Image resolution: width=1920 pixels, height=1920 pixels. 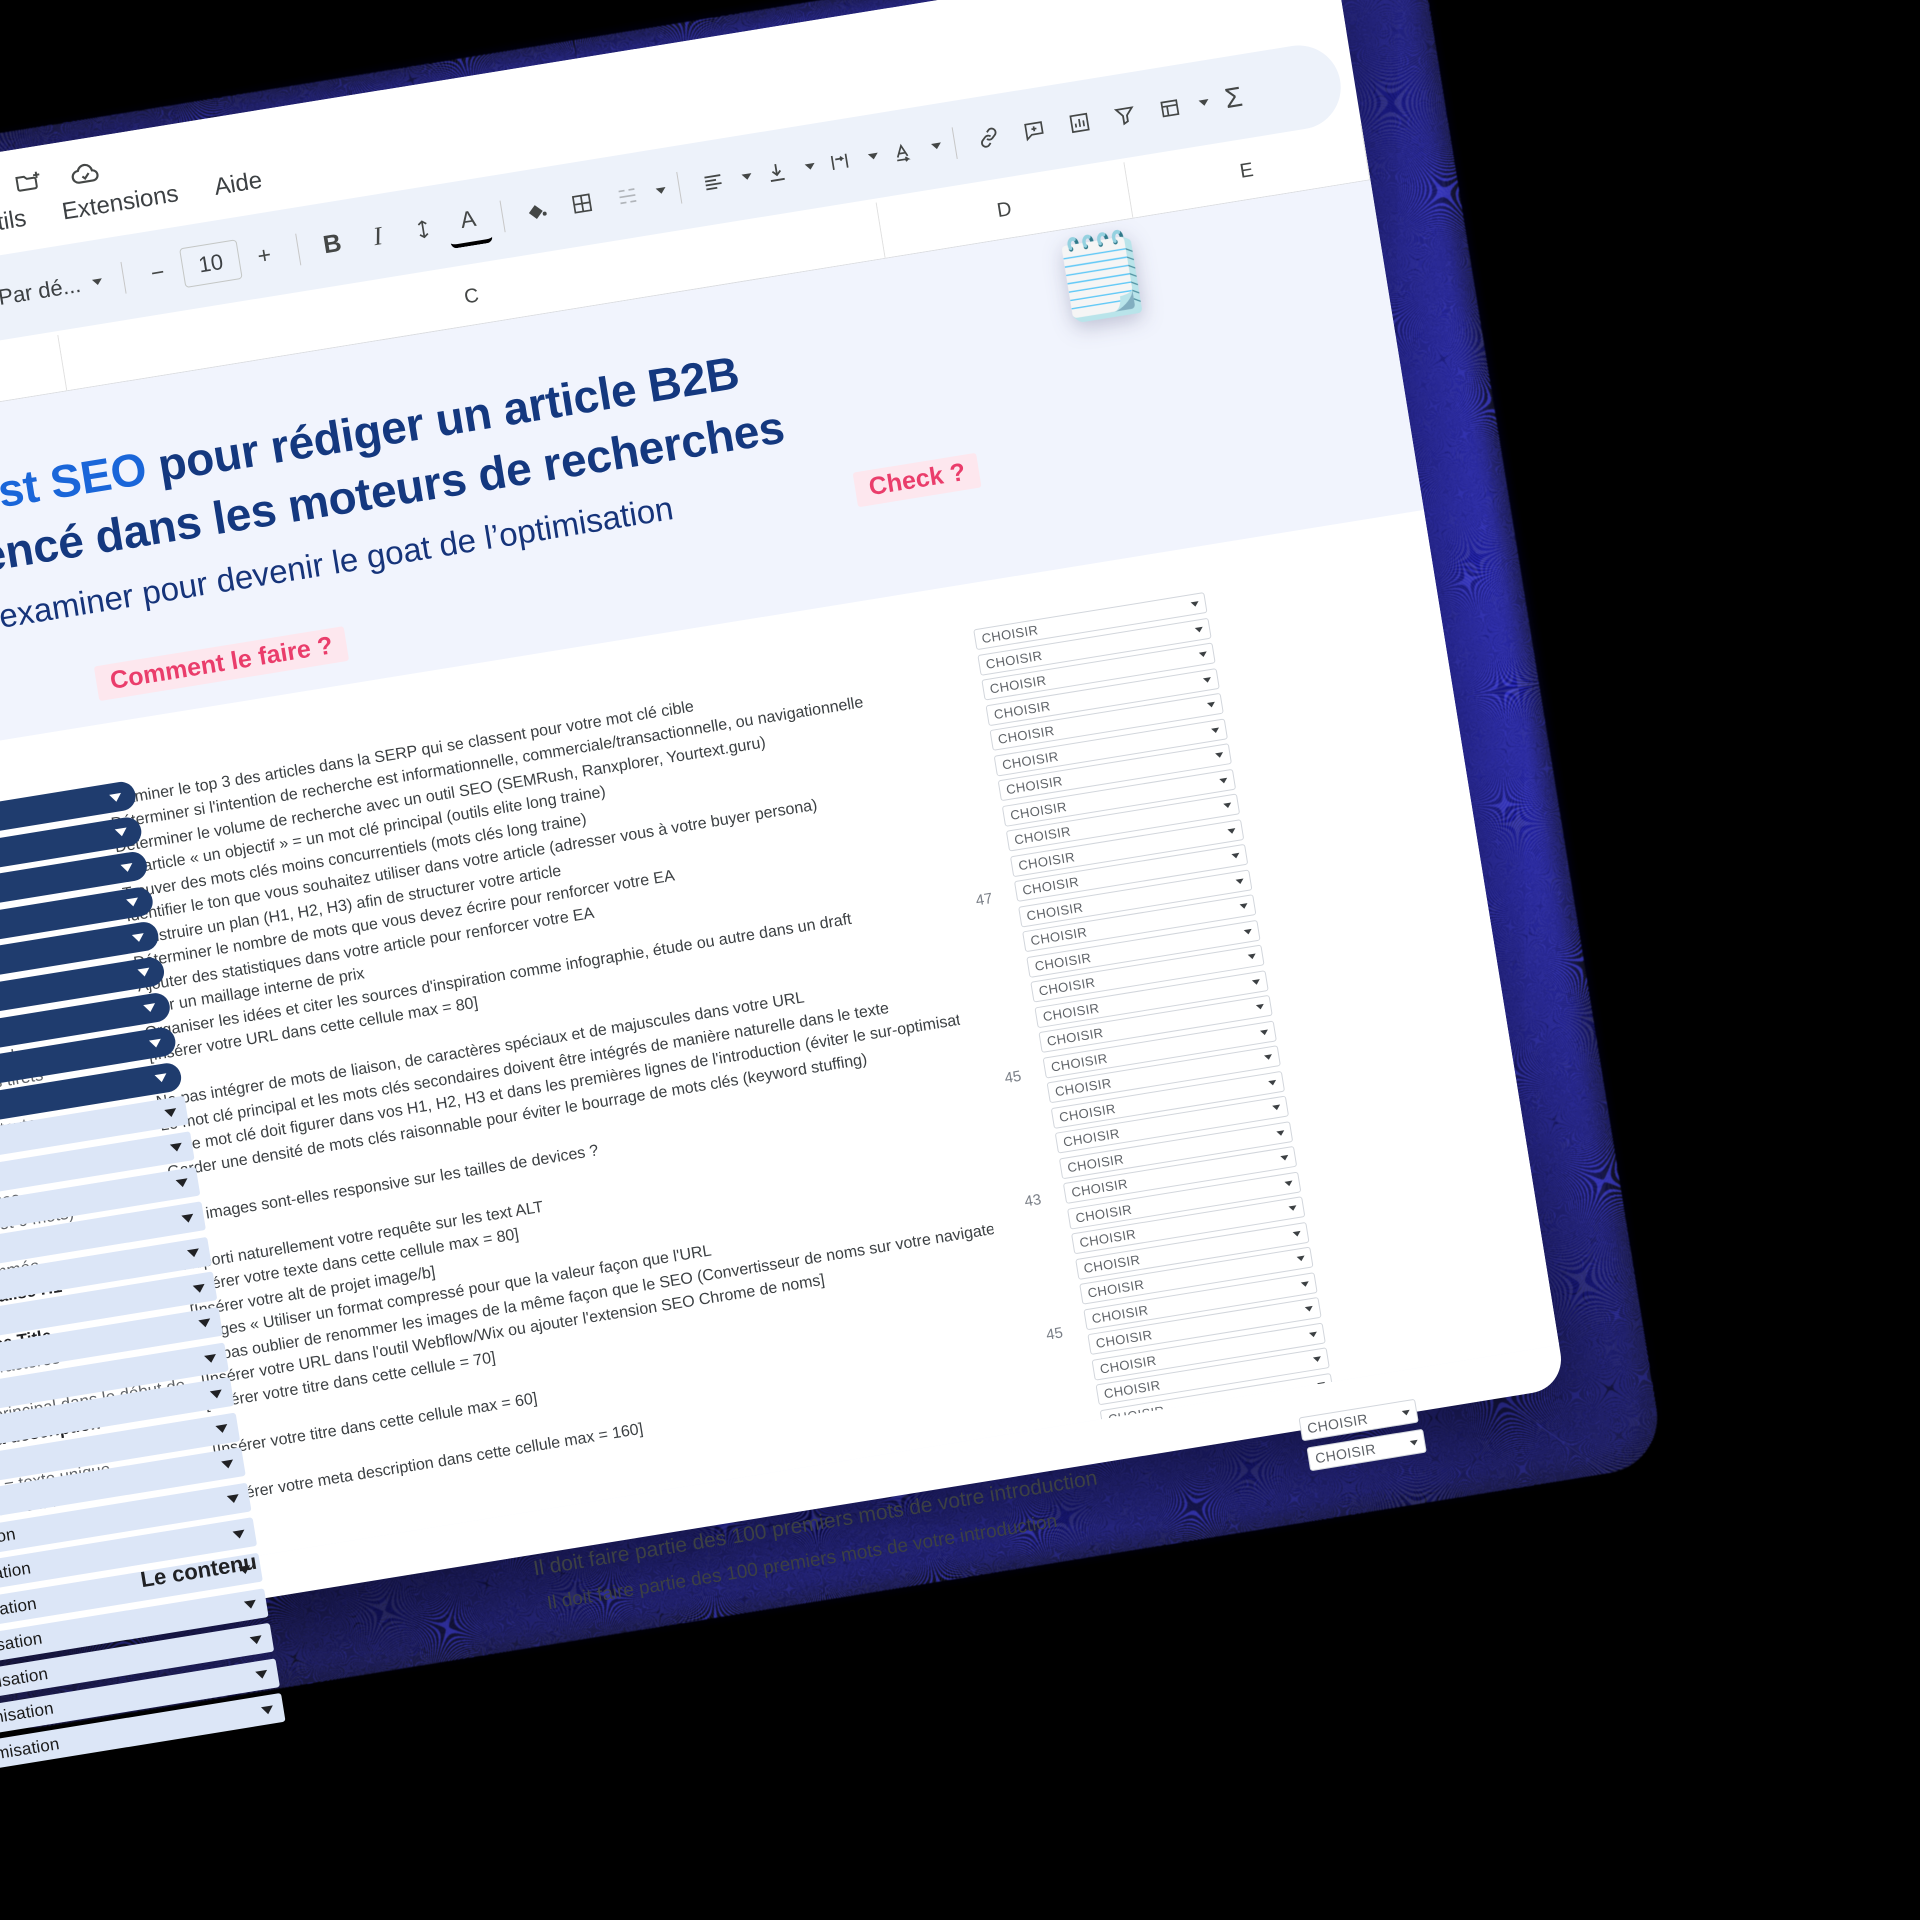 I want to click on filter-icon, so click(x=1125, y=116).